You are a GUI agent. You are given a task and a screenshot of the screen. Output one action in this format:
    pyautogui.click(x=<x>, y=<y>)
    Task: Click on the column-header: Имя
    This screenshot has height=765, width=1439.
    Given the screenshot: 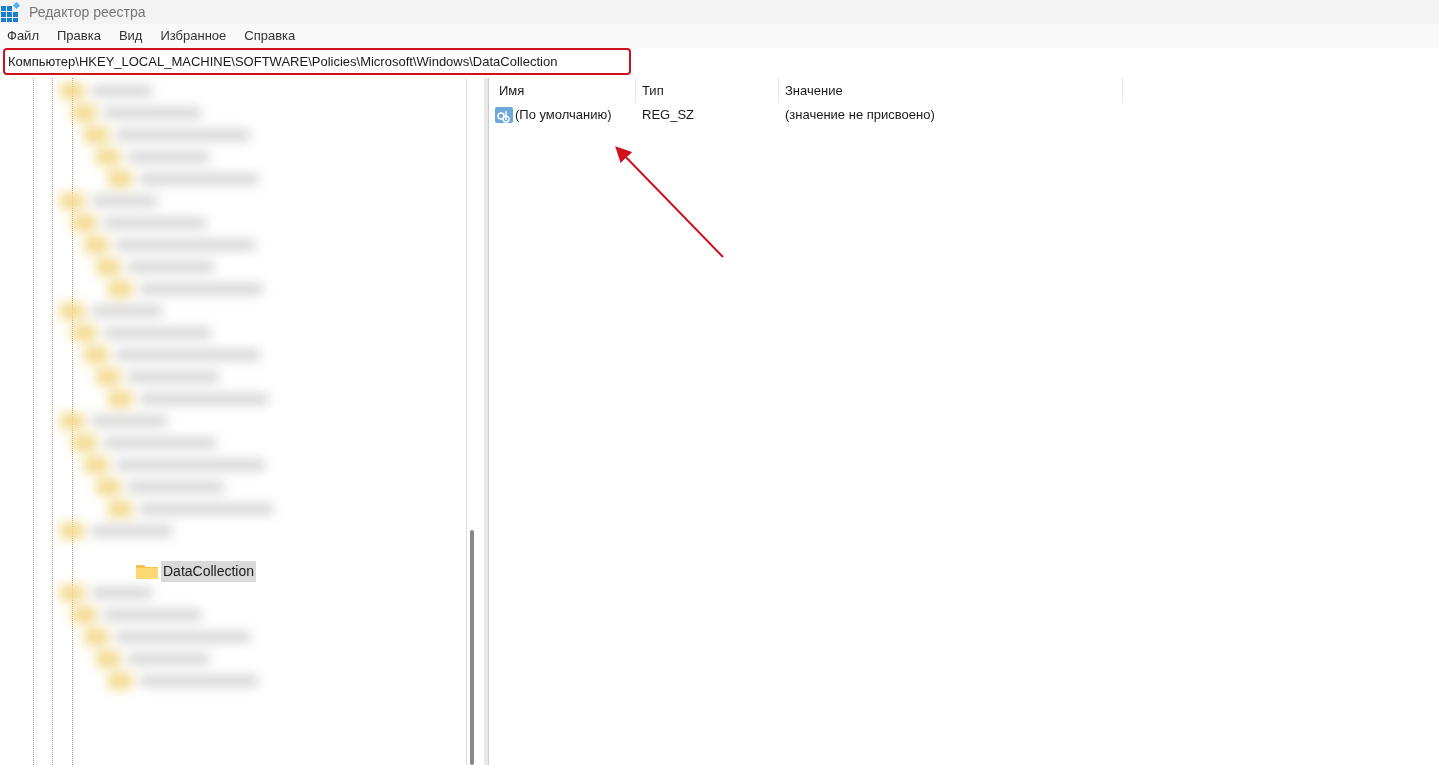 What is the action you would take?
    pyautogui.click(x=564, y=90)
    